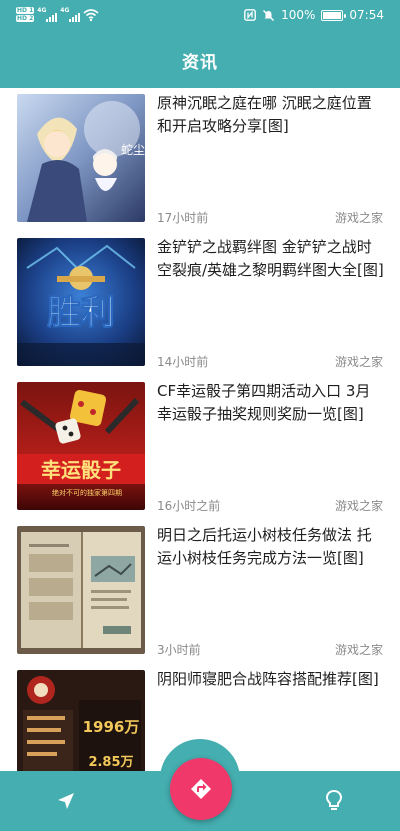 The width and height of the screenshot is (400, 831). Describe the element at coordinates (271, 403) in the screenshot. I see `article-title: CF幸运骰子第四期活动入口 3月幸运骰子抽奖规则奖励一览[图]` at that location.